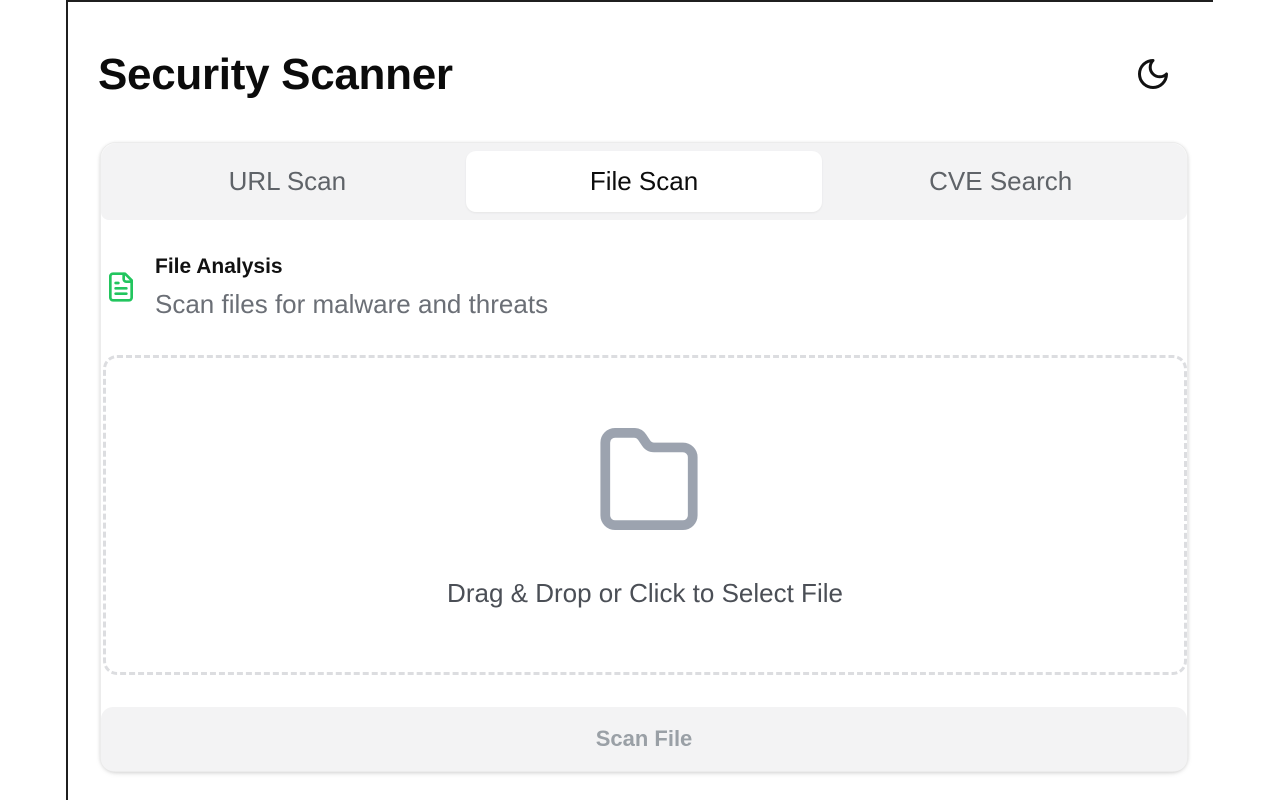 This screenshot has height=800, width=1280. What do you see at coordinates (121, 287) in the screenshot?
I see `file-text-icon` at bounding box center [121, 287].